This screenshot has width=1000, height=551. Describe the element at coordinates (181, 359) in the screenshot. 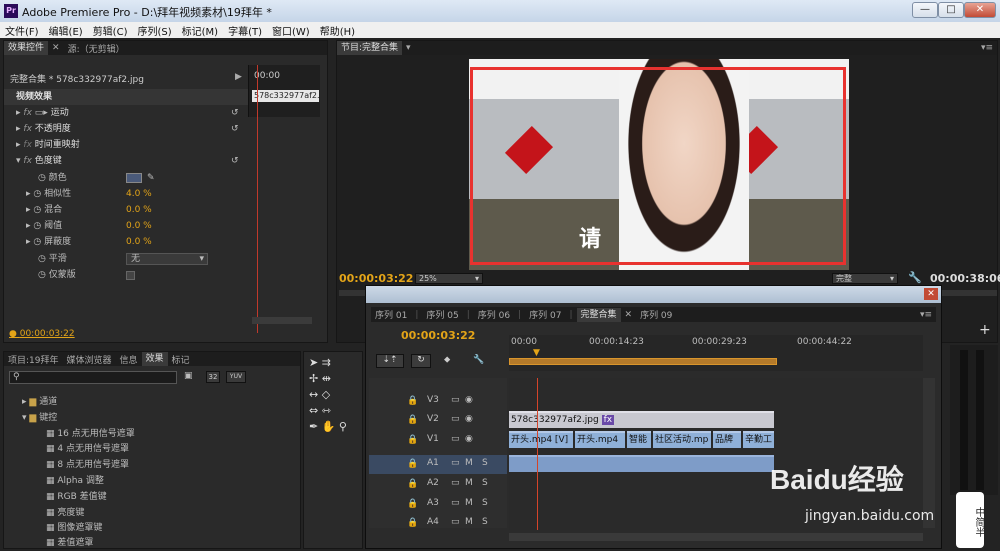

I see `tab-markers: 标记` at that location.